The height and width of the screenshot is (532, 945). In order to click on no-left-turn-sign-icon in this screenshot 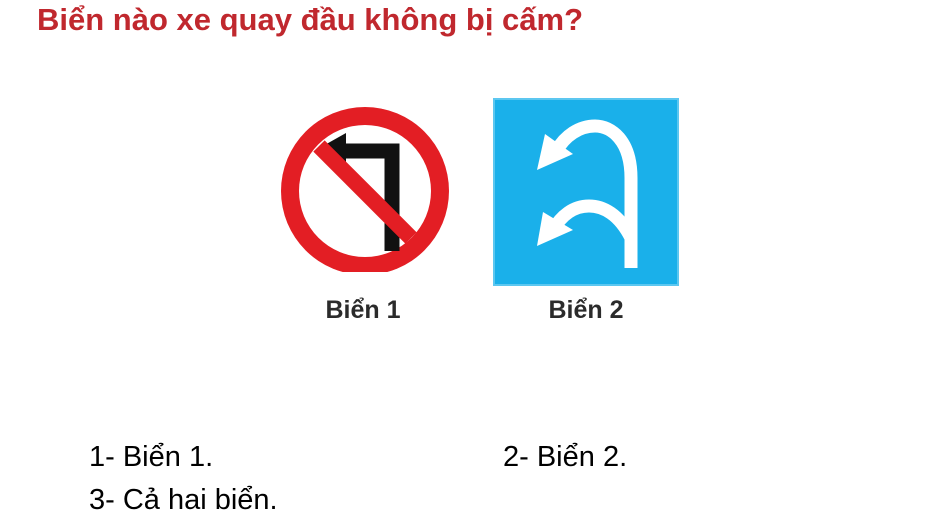, I will do `click(365, 179)`.